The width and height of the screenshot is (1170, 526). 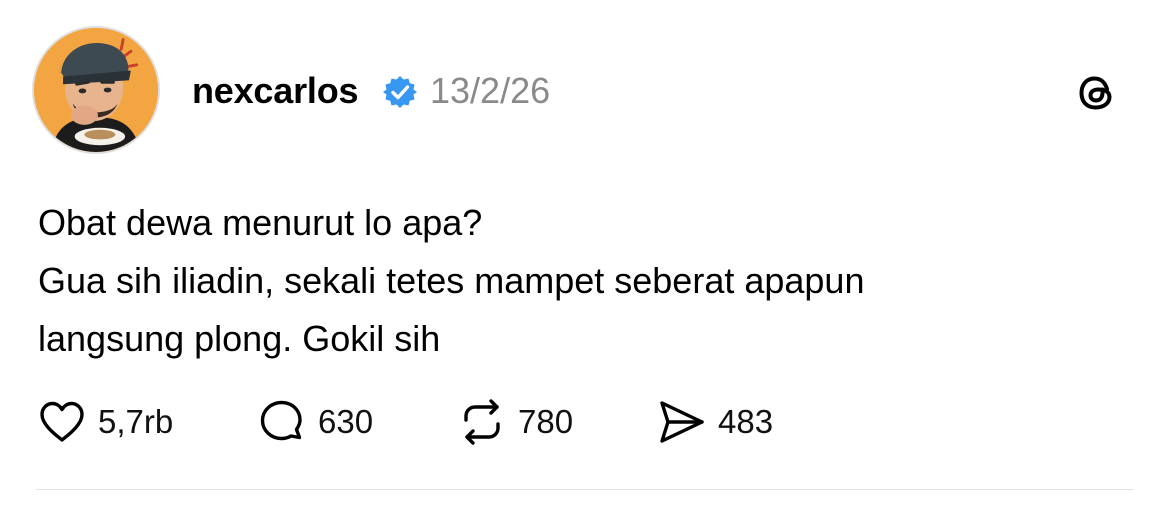 What do you see at coordinates (400, 92) in the screenshot?
I see `verified-badge-icon` at bounding box center [400, 92].